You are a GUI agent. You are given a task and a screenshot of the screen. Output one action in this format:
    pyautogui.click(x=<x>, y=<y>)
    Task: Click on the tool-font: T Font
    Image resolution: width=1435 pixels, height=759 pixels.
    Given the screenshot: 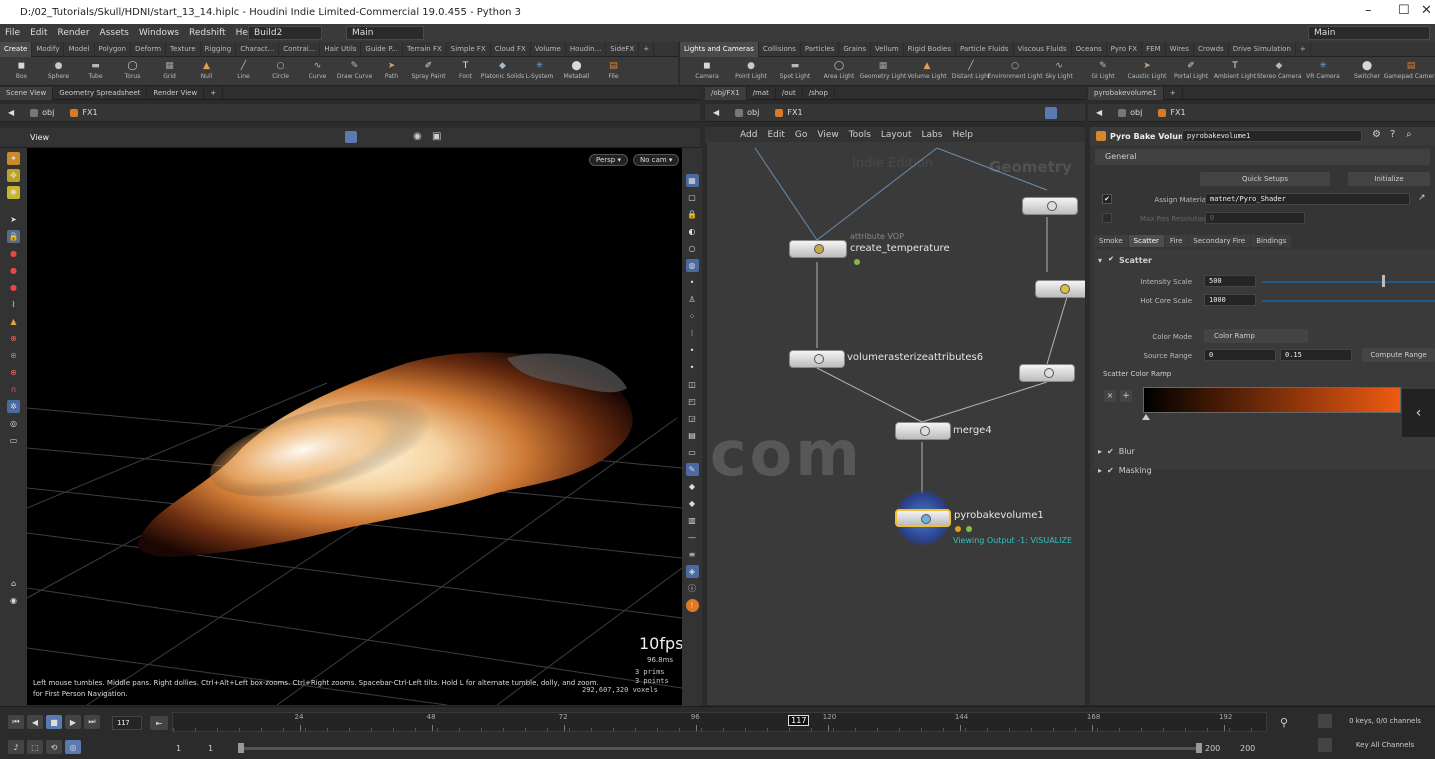 What is the action you would take?
    pyautogui.click(x=465, y=69)
    